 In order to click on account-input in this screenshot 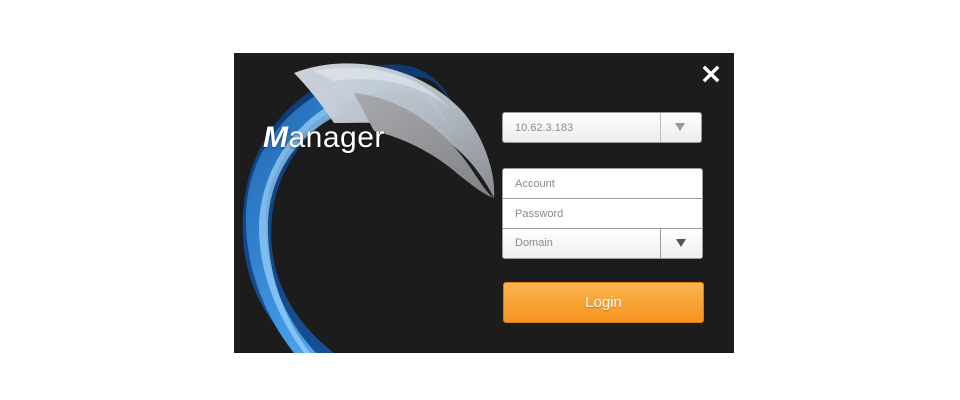, I will do `click(602, 183)`.